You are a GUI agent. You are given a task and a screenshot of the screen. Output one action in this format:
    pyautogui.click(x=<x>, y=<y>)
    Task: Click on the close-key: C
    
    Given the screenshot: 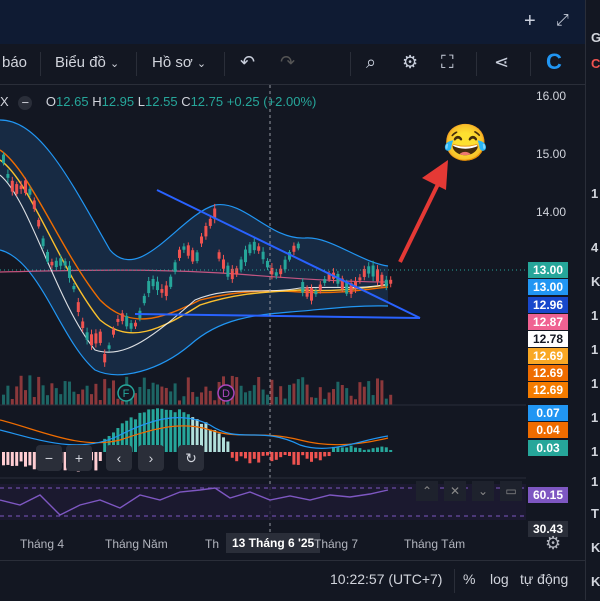 What is the action you would take?
    pyautogui.click(x=186, y=101)
    